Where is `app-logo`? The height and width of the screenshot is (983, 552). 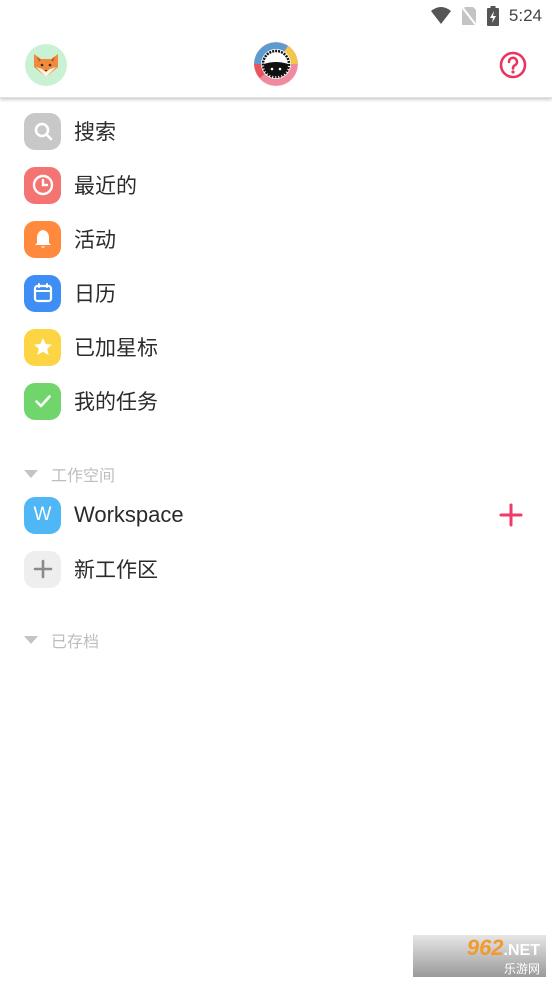
app-logo is located at coordinates (276, 64).